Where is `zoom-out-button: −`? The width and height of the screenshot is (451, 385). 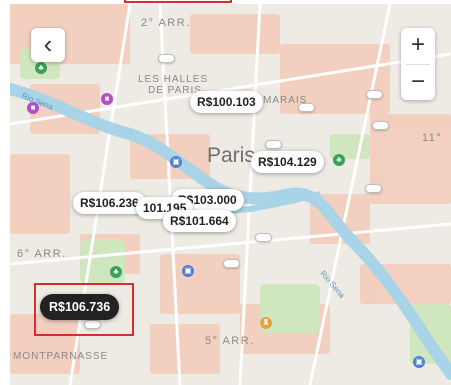
zoom-out-button: − is located at coordinates (418, 82).